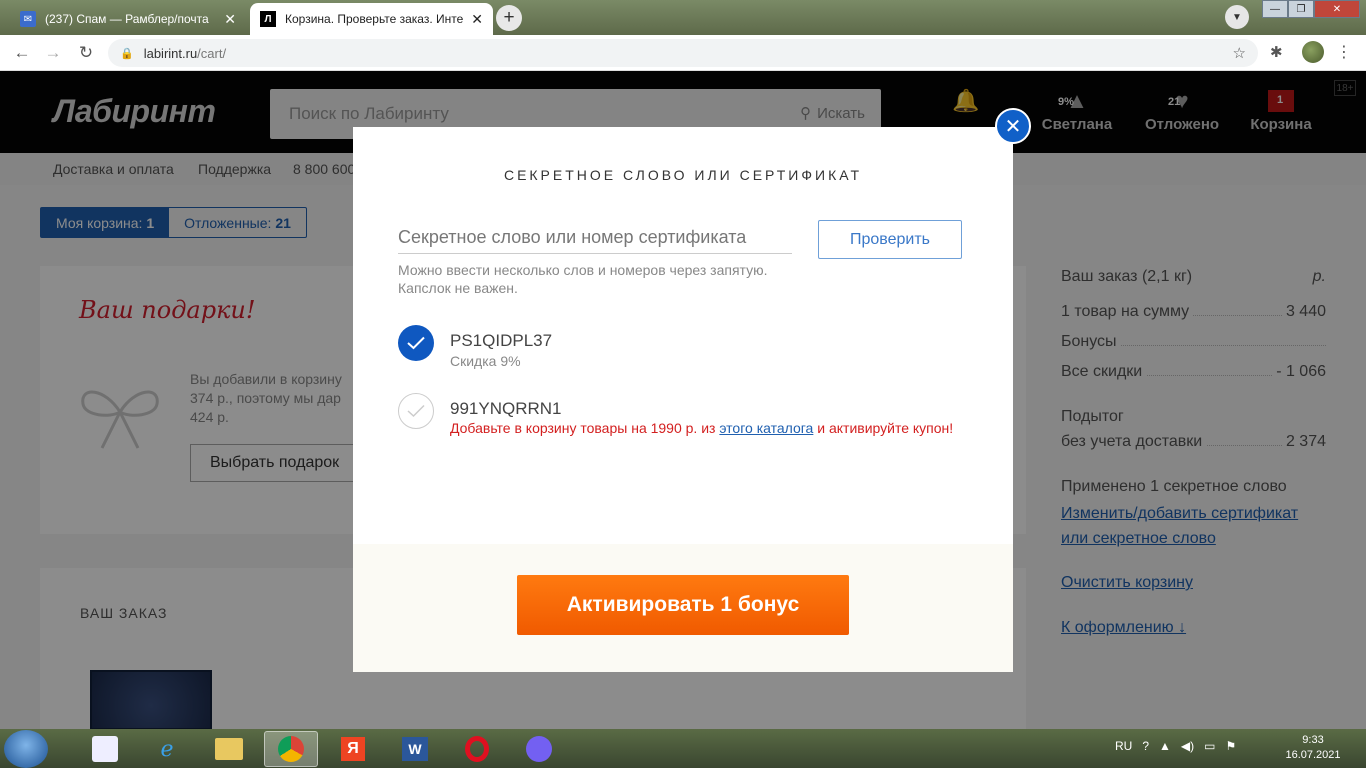 This screenshot has height=768, width=1366. What do you see at coordinates (22, 53) in the screenshot?
I see `back-icon: ←` at bounding box center [22, 53].